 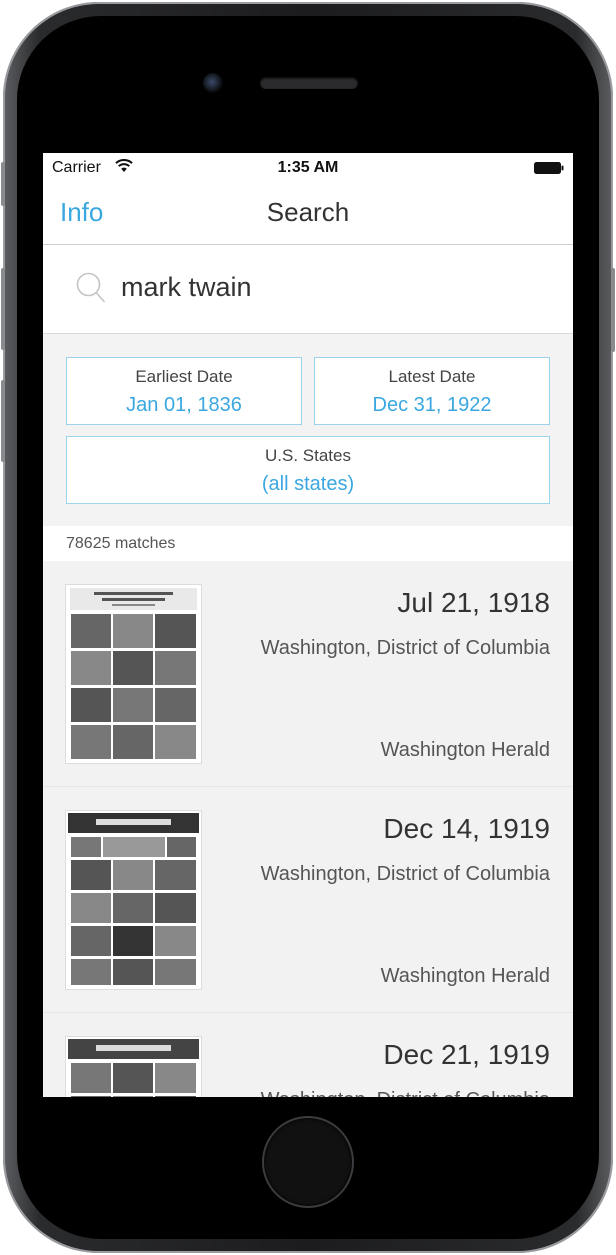 I want to click on earliest-date-label: Earliest Date, so click(x=184, y=376).